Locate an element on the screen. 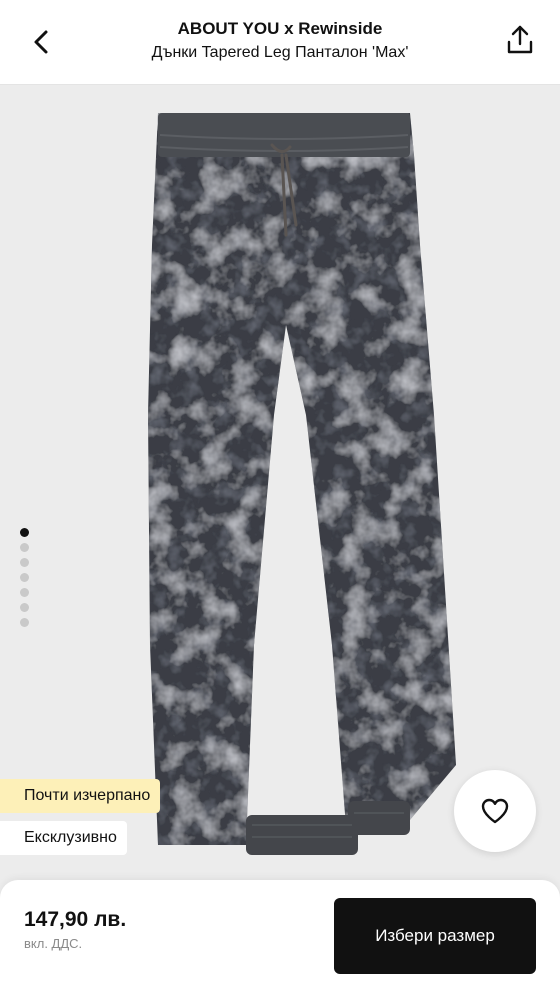 The width and height of the screenshot is (560, 1000). low-stock-badge: Почти изчерпано is located at coordinates (80, 796).